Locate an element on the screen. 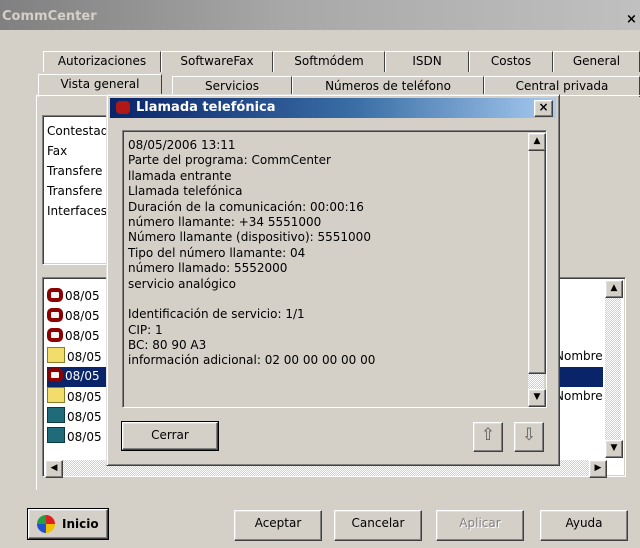 This screenshot has width=640, height=548. detail-line: servicio analógico is located at coordinates (182, 283).